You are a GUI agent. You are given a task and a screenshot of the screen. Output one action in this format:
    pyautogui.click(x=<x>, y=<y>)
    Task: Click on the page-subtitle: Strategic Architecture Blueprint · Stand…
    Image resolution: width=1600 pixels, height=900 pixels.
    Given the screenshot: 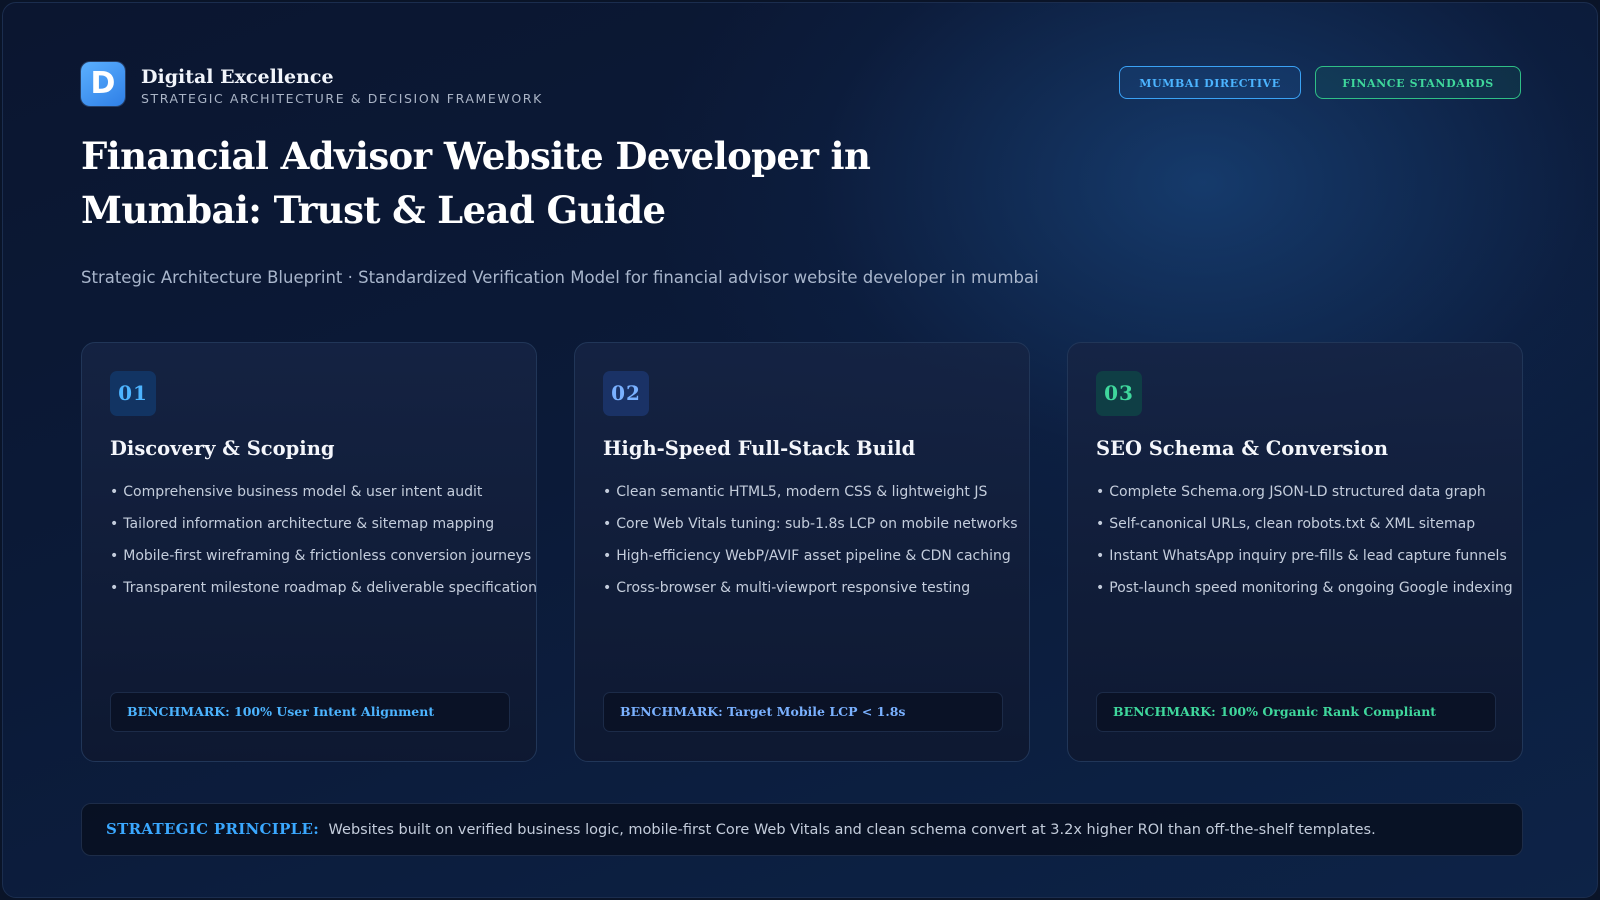 What is the action you would take?
    pyautogui.click(x=560, y=277)
    